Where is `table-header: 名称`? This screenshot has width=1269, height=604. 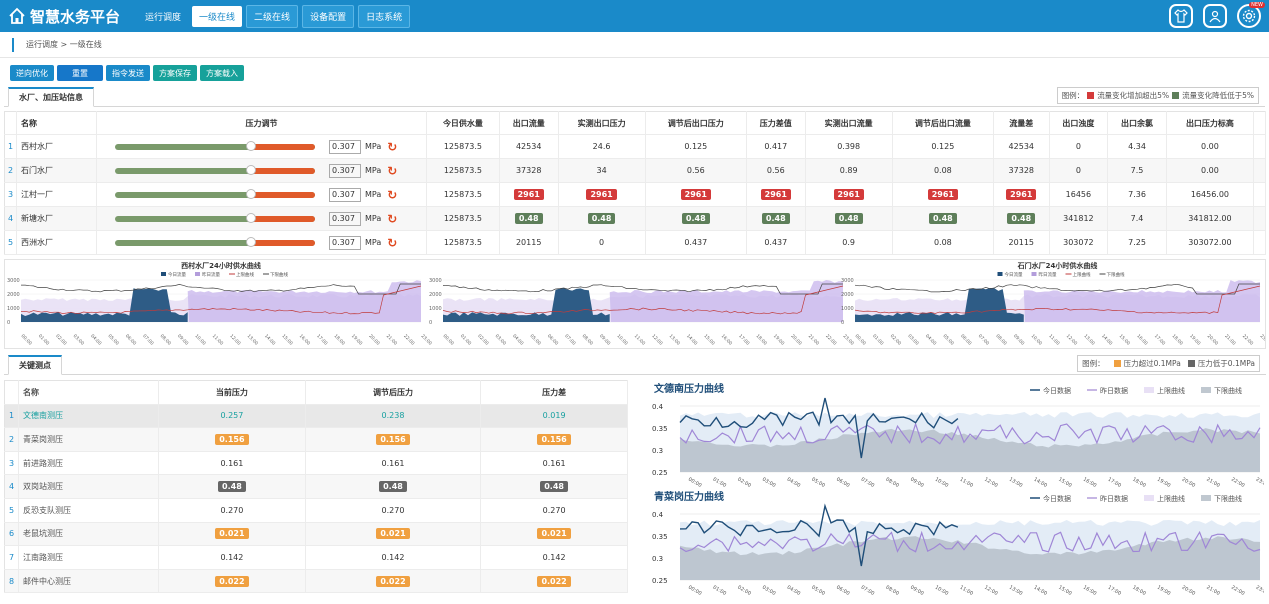
table-header: 名称 is located at coordinates (56, 123).